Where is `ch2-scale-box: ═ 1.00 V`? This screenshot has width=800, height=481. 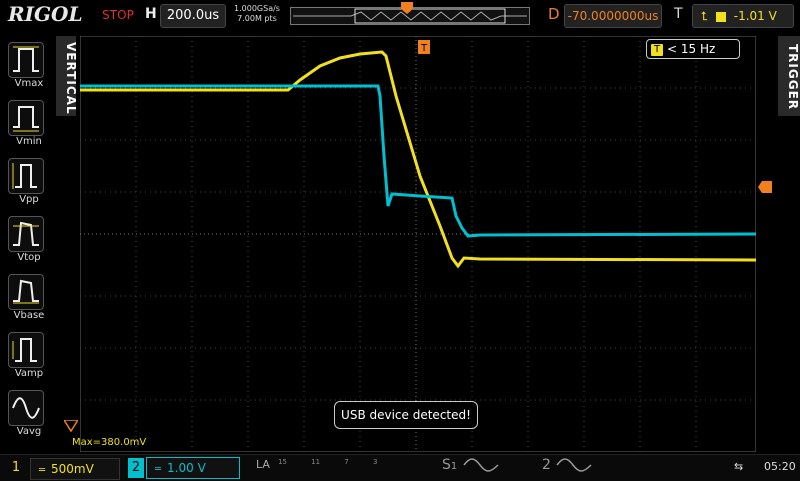 ch2-scale-box: ═ 1.00 V is located at coordinates (193, 468).